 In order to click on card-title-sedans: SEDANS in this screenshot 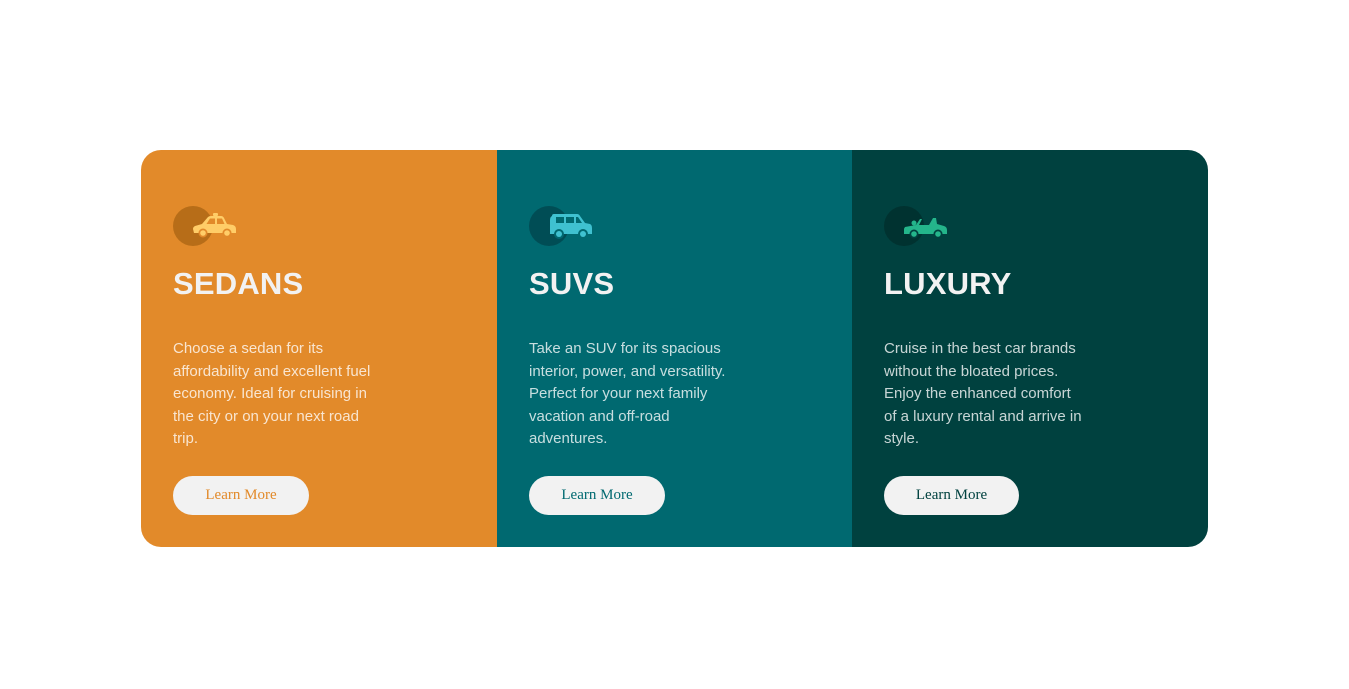, I will do `click(238, 283)`.